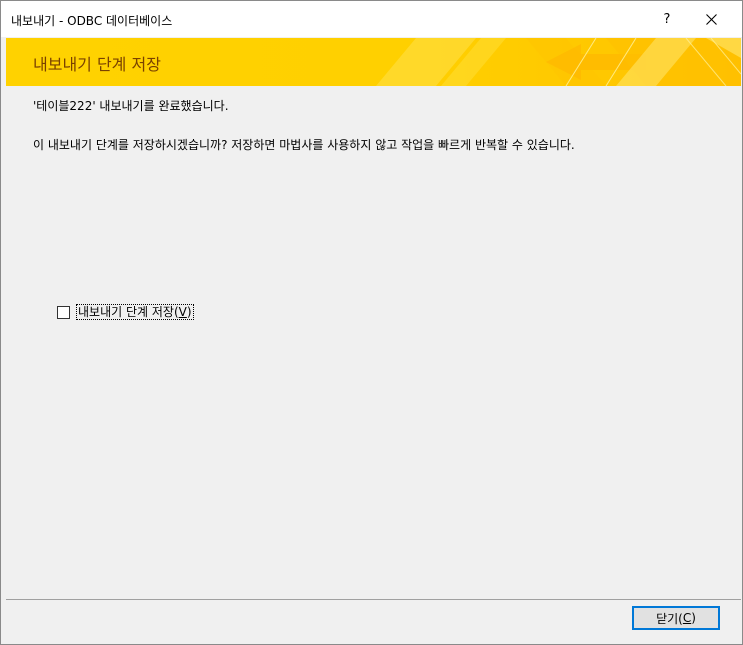 Image resolution: width=743 pixels, height=645 pixels. What do you see at coordinates (131, 106) in the screenshot?
I see `export-complete-message: '테이블222' 내보내기를 완료했습니다.` at bounding box center [131, 106].